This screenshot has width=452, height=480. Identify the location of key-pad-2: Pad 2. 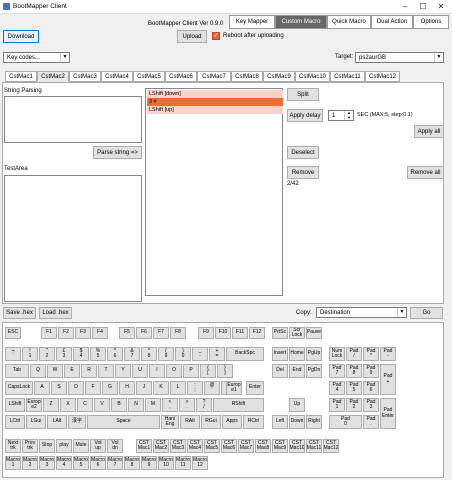
(354, 405).